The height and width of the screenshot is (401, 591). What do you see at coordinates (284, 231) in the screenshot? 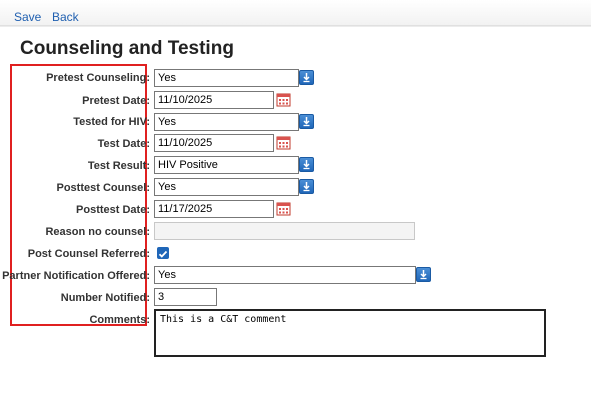
I see `reason-no-counsel-field` at bounding box center [284, 231].